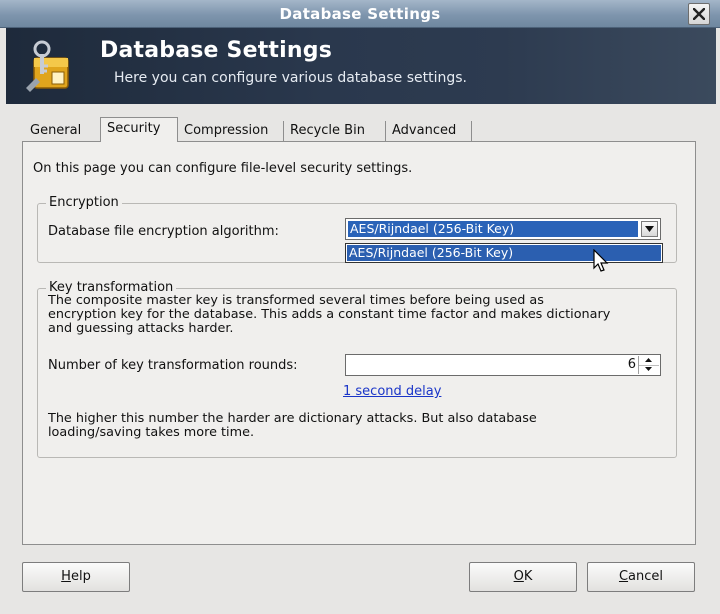 The width and height of the screenshot is (720, 614). I want to click on dropdown-button, so click(649, 229).